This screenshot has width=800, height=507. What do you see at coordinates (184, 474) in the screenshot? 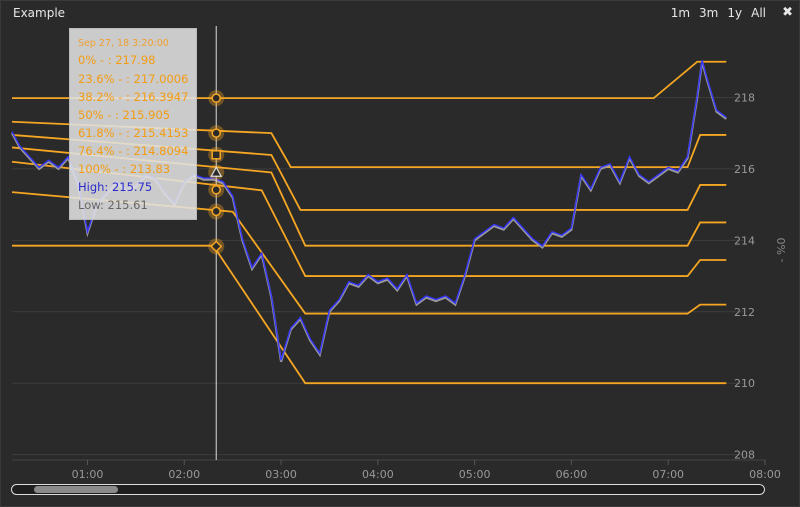
I see `x-tick-label: 02:00` at bounding box center [184, 474].